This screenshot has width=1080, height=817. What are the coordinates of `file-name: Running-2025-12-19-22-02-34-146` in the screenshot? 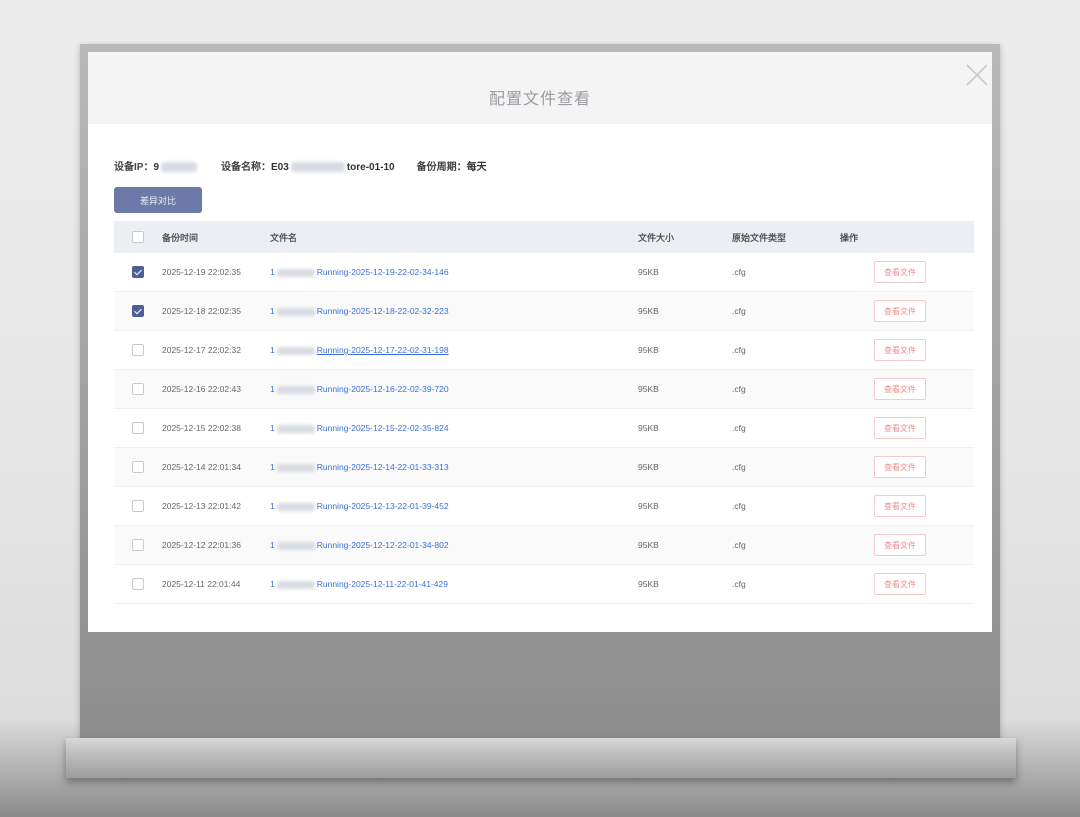 It's located at (382, 272).